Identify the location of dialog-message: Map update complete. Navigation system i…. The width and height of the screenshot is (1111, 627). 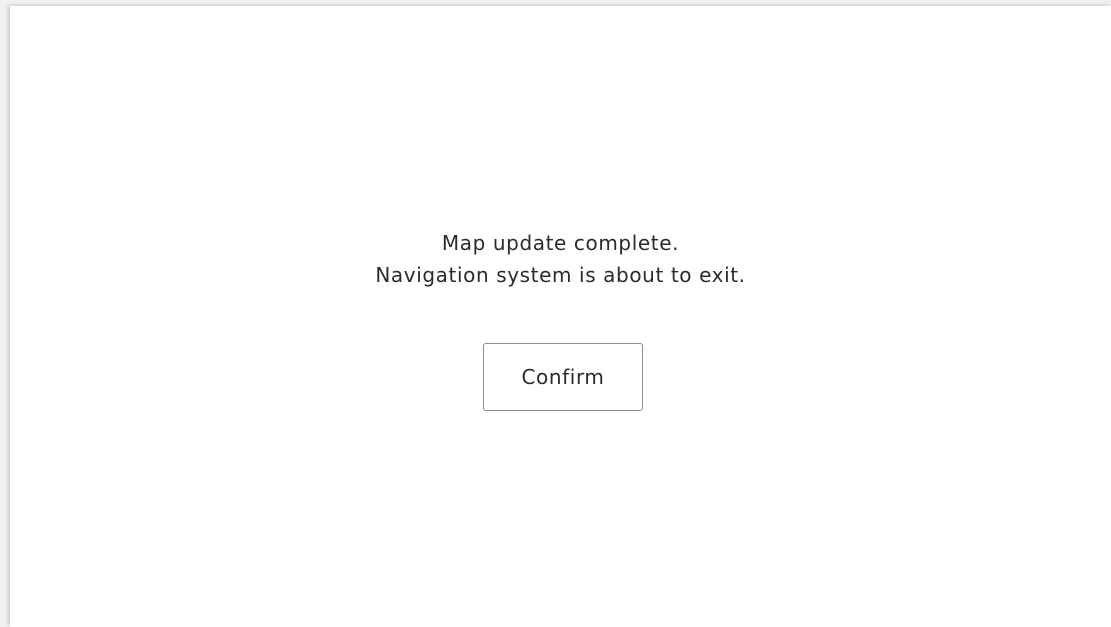
(560, 259).